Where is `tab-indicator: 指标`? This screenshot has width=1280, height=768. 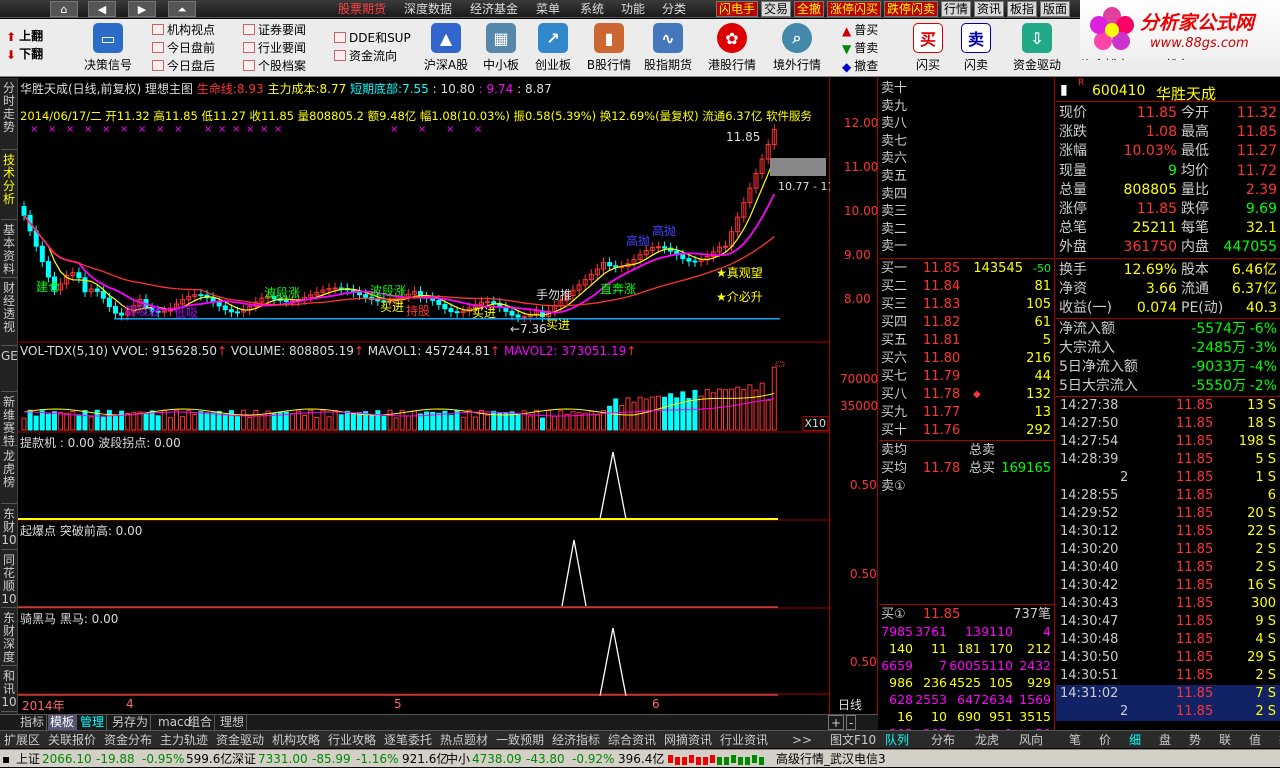 tab-indicator: 指标 is located at coordinates (33, 722).